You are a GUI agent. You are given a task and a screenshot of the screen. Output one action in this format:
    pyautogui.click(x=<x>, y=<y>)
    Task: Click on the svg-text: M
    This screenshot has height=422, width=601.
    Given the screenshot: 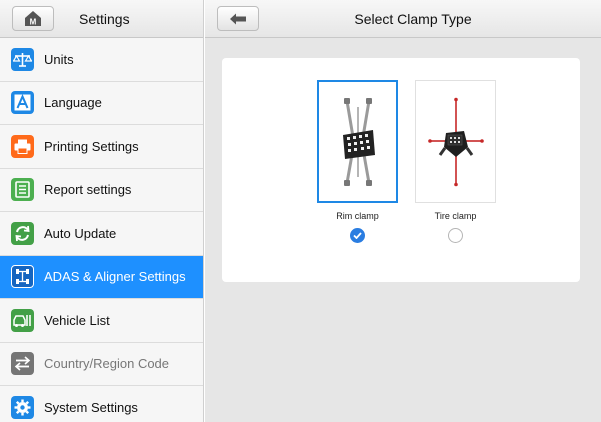 What is the action you would take?
    pyautogui.click(x=33, y=22)
    